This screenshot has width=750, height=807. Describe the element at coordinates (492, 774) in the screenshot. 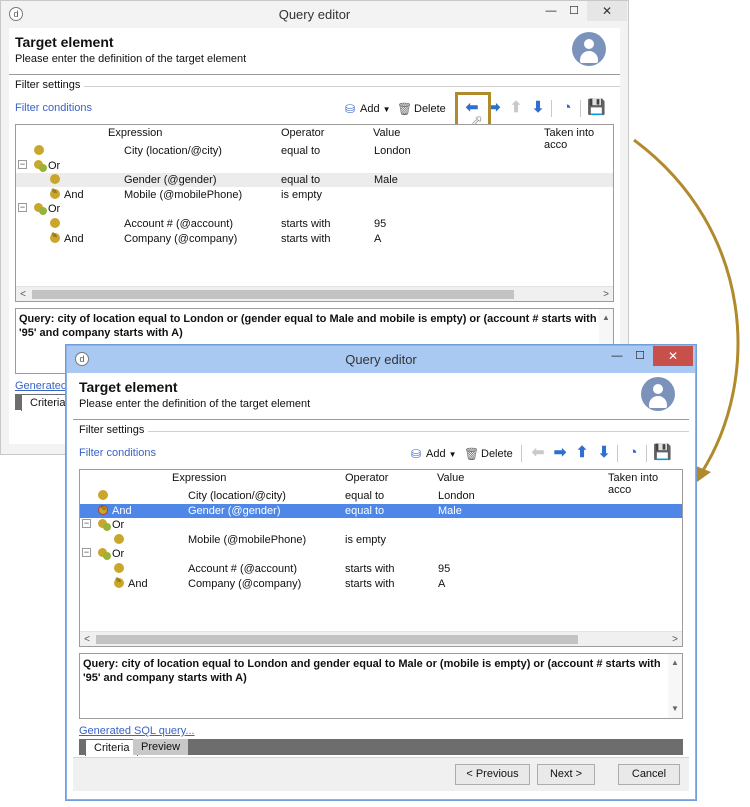

I see `previous-button: < Previous` at that location.